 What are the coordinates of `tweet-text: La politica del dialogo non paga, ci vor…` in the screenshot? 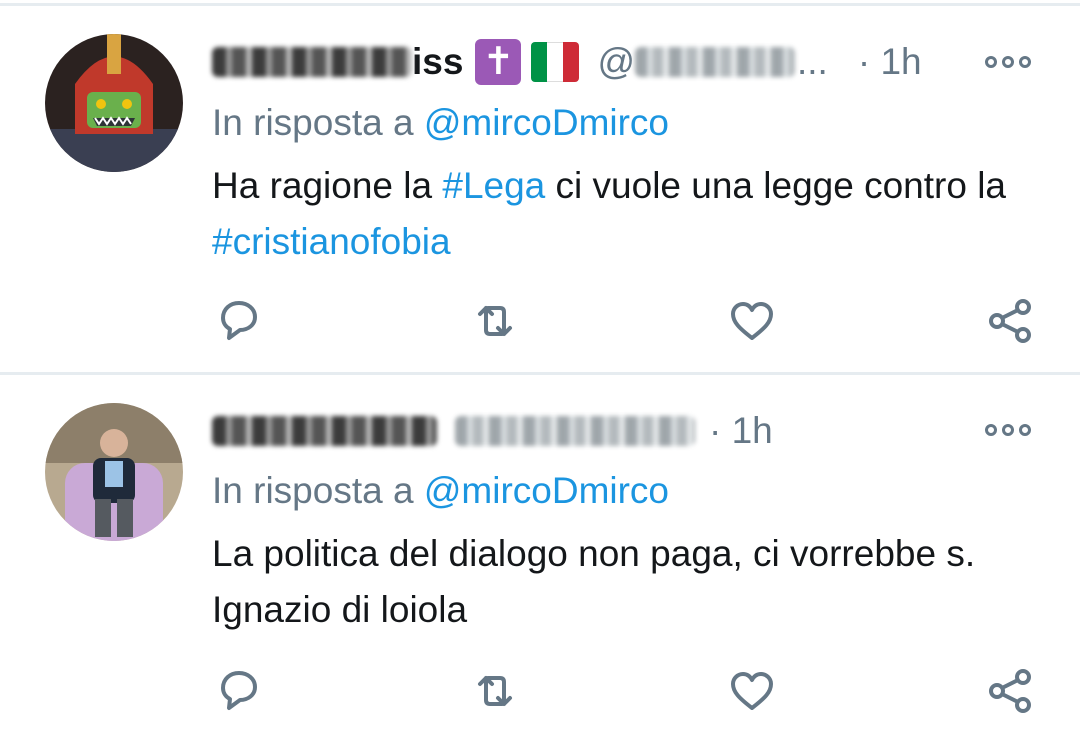 It's located at (627, 582).